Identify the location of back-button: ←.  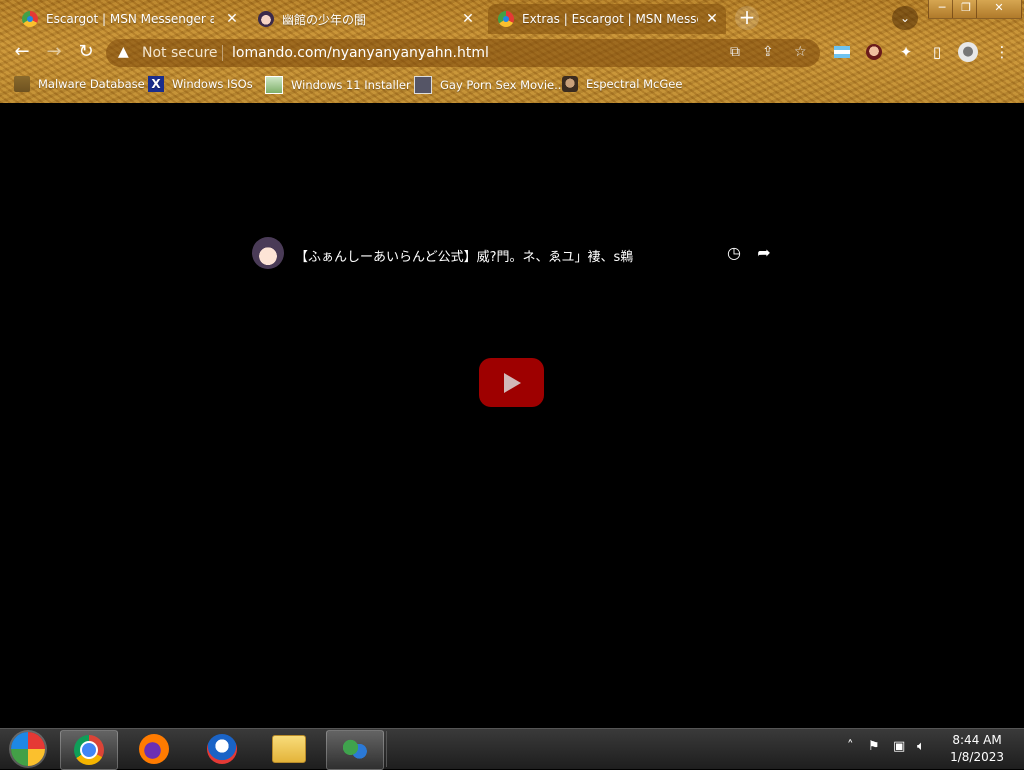
(22, 52).